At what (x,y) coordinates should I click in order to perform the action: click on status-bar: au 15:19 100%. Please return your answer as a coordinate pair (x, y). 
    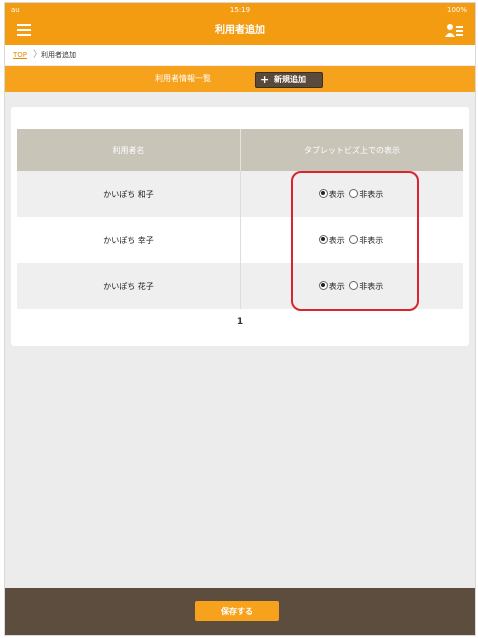
    Looking at the image, I should click on (240, 10).